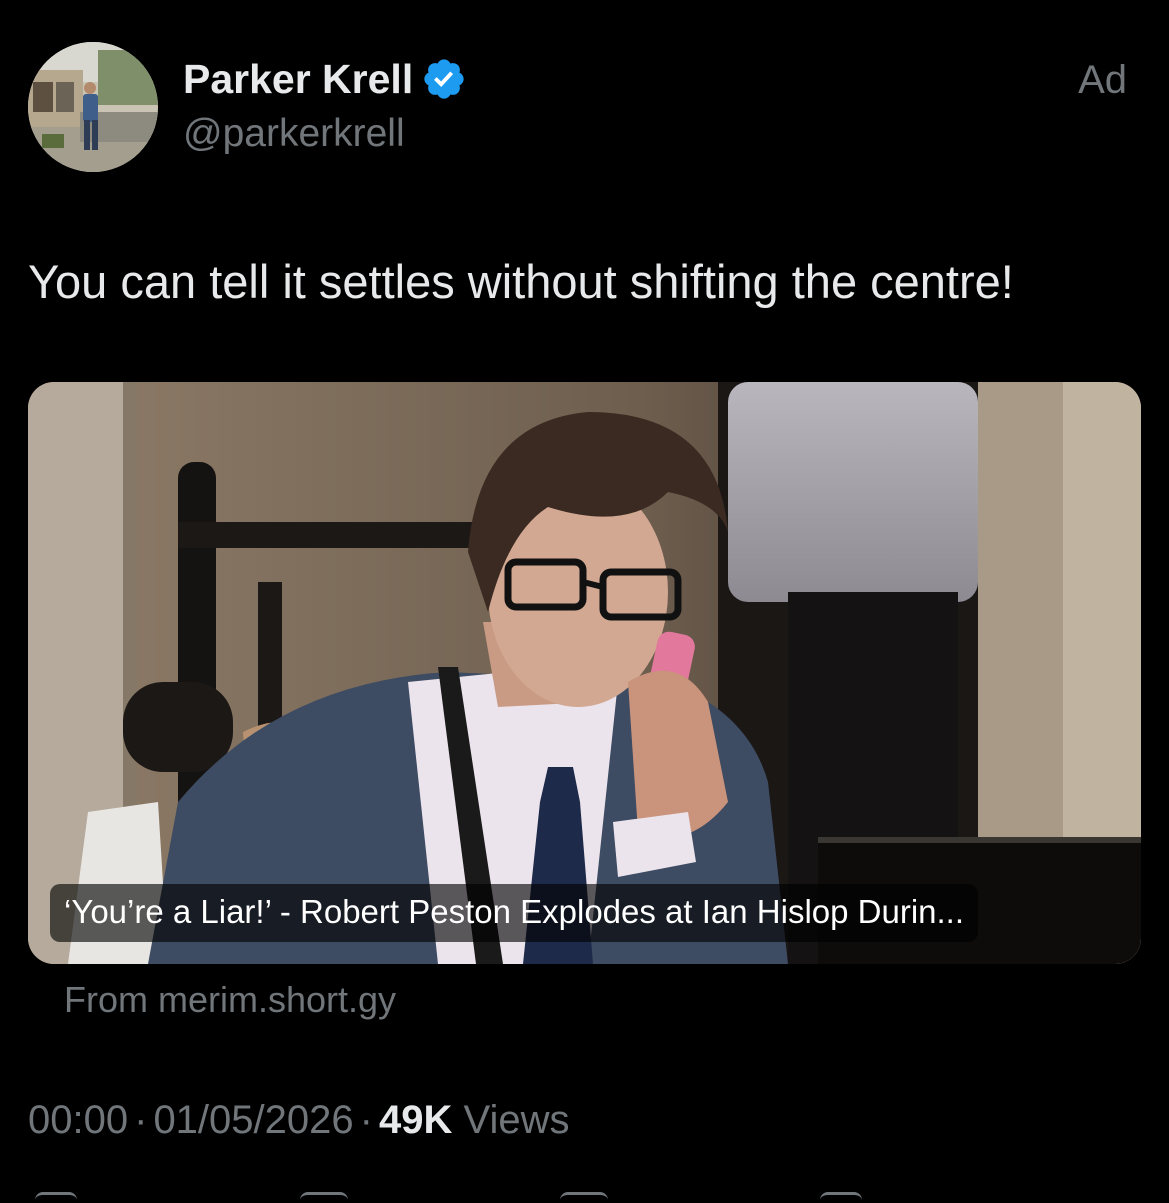 The image size is (1169, 1203). I want to click on tweet-date: 01/05/2026, so click(253, 1120).